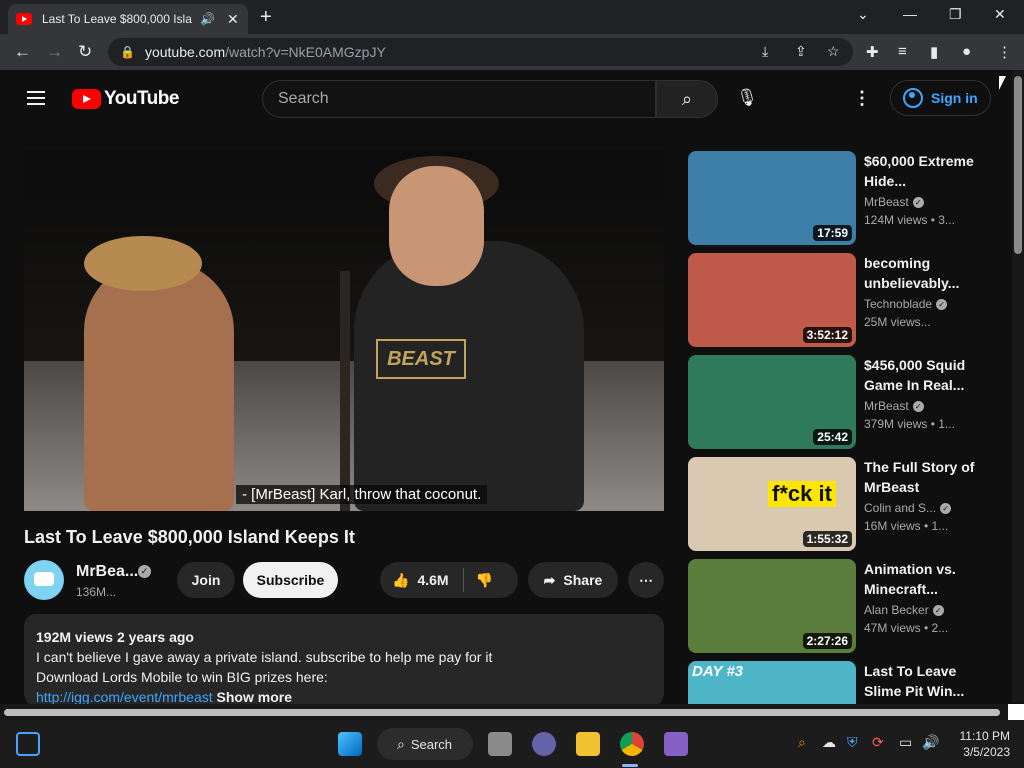 This screenshot has width=1024, height=768. What do you see at coordinates (28, 744) in the screenshot?
I see `widgets-icon` at bounding box center [28, 744].